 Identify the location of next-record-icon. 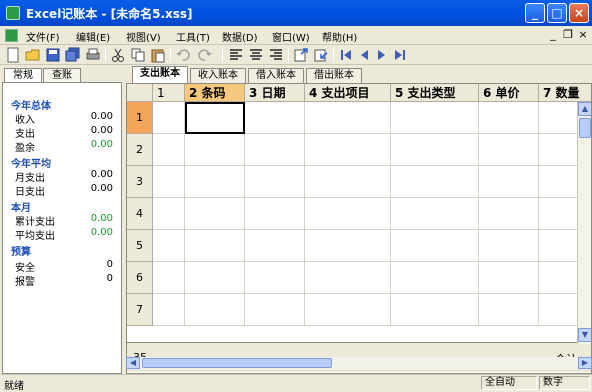
(382, 55).